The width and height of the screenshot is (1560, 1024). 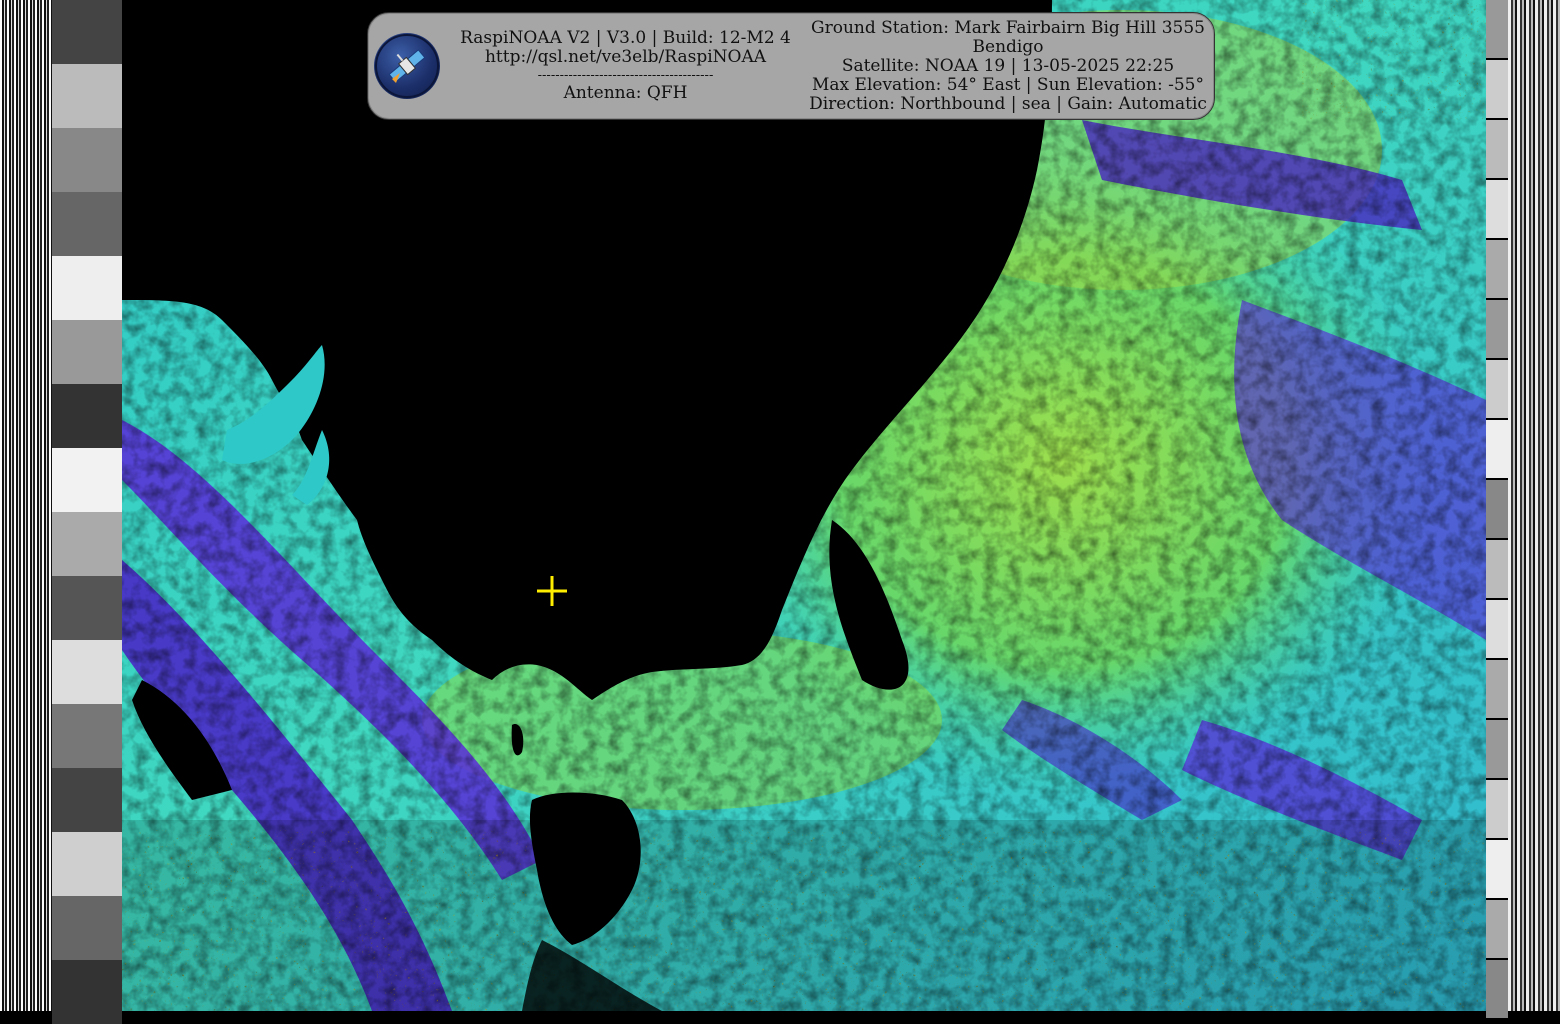 I want to click on antenna-info: Antenna: QFH, so click(x=625, y=93).